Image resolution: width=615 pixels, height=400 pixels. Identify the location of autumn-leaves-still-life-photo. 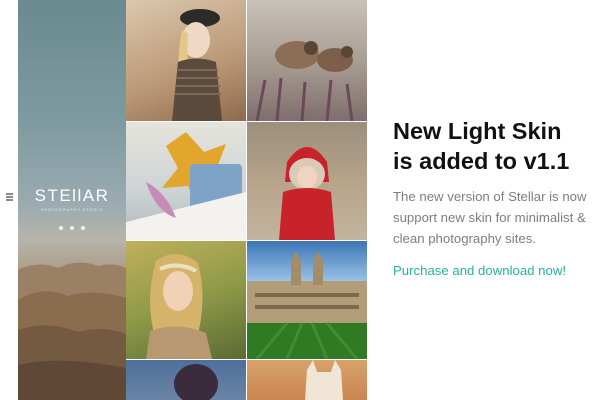
(186, 181).